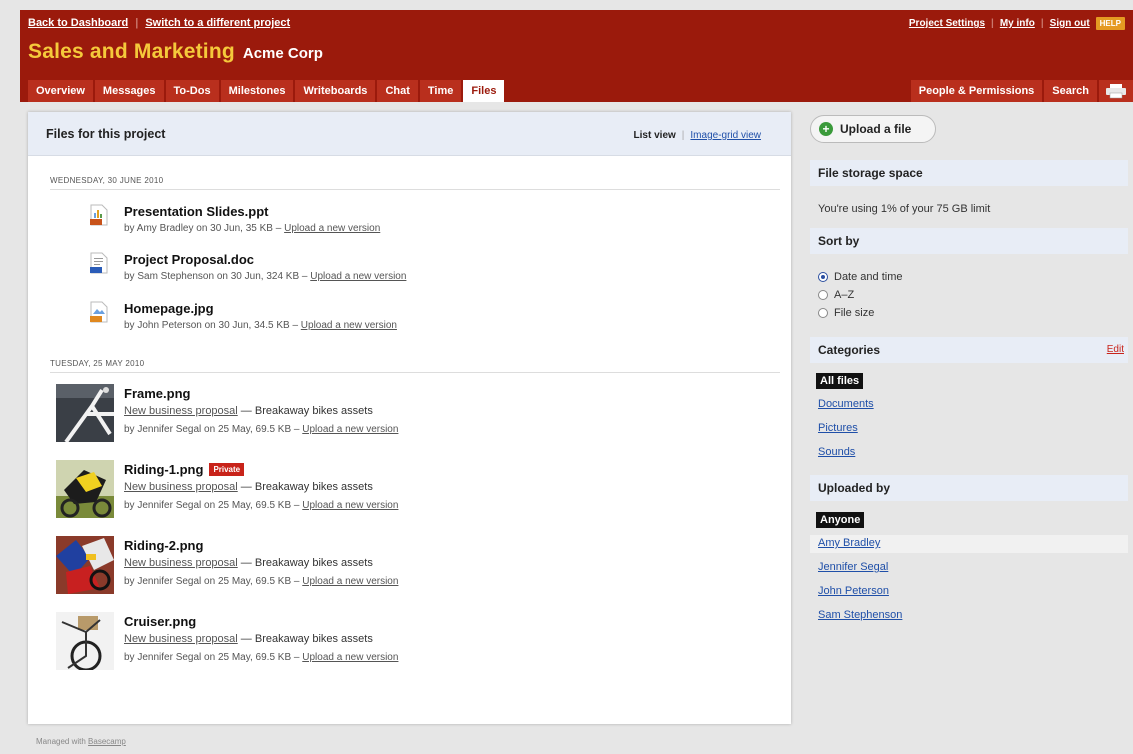  I want to click on cyclists-race-image, so click(85, 565).